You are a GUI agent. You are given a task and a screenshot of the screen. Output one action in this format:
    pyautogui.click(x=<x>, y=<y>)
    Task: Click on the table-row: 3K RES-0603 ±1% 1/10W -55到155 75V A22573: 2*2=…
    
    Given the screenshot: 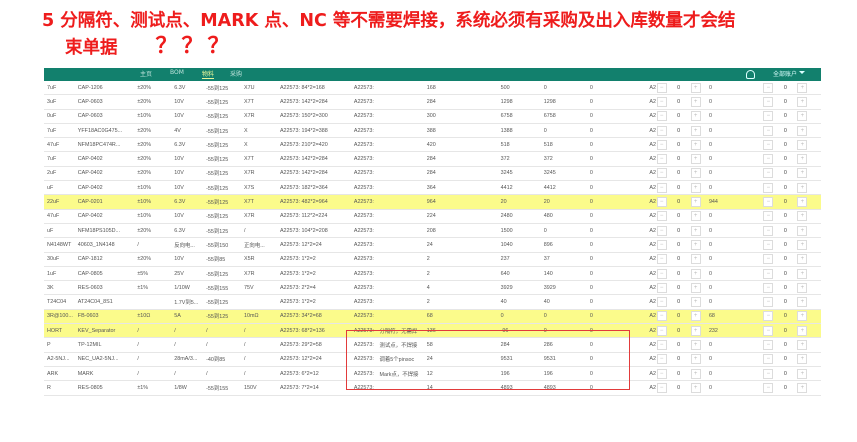 What is the action you would take?
    pyautogui.click(x=432, y=288)
    